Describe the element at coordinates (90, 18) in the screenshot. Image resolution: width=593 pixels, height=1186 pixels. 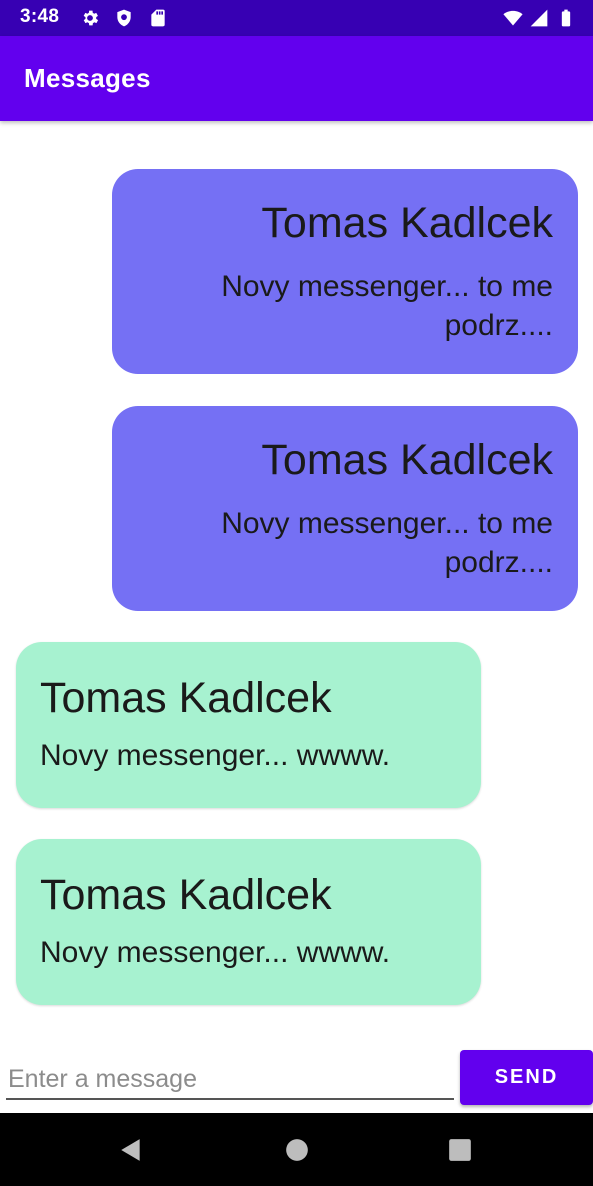
I see `gear-icon` at that location.